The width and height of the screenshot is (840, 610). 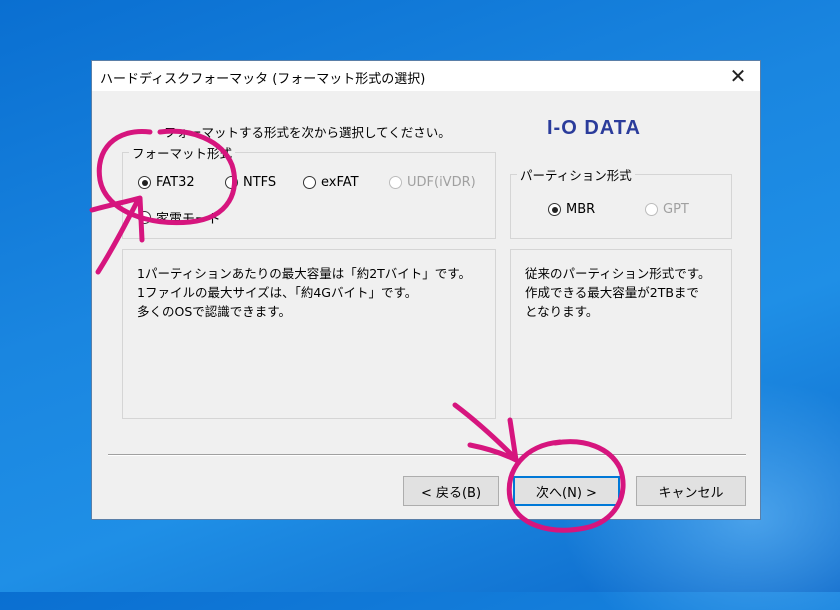 I want to click on radio-ntfs: NTFS, so click(x=250, y=182).